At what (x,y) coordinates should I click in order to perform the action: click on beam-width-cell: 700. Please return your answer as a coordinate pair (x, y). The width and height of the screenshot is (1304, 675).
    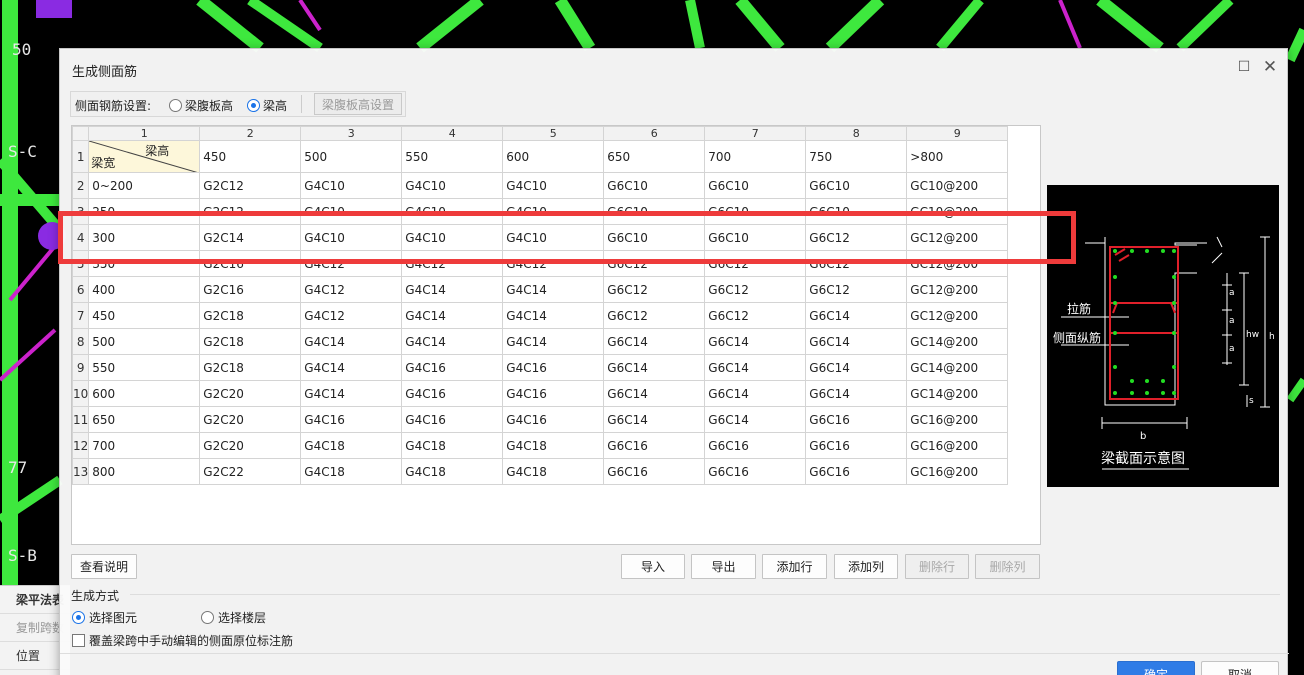
    Looking at the image, I should click on (144, 445).